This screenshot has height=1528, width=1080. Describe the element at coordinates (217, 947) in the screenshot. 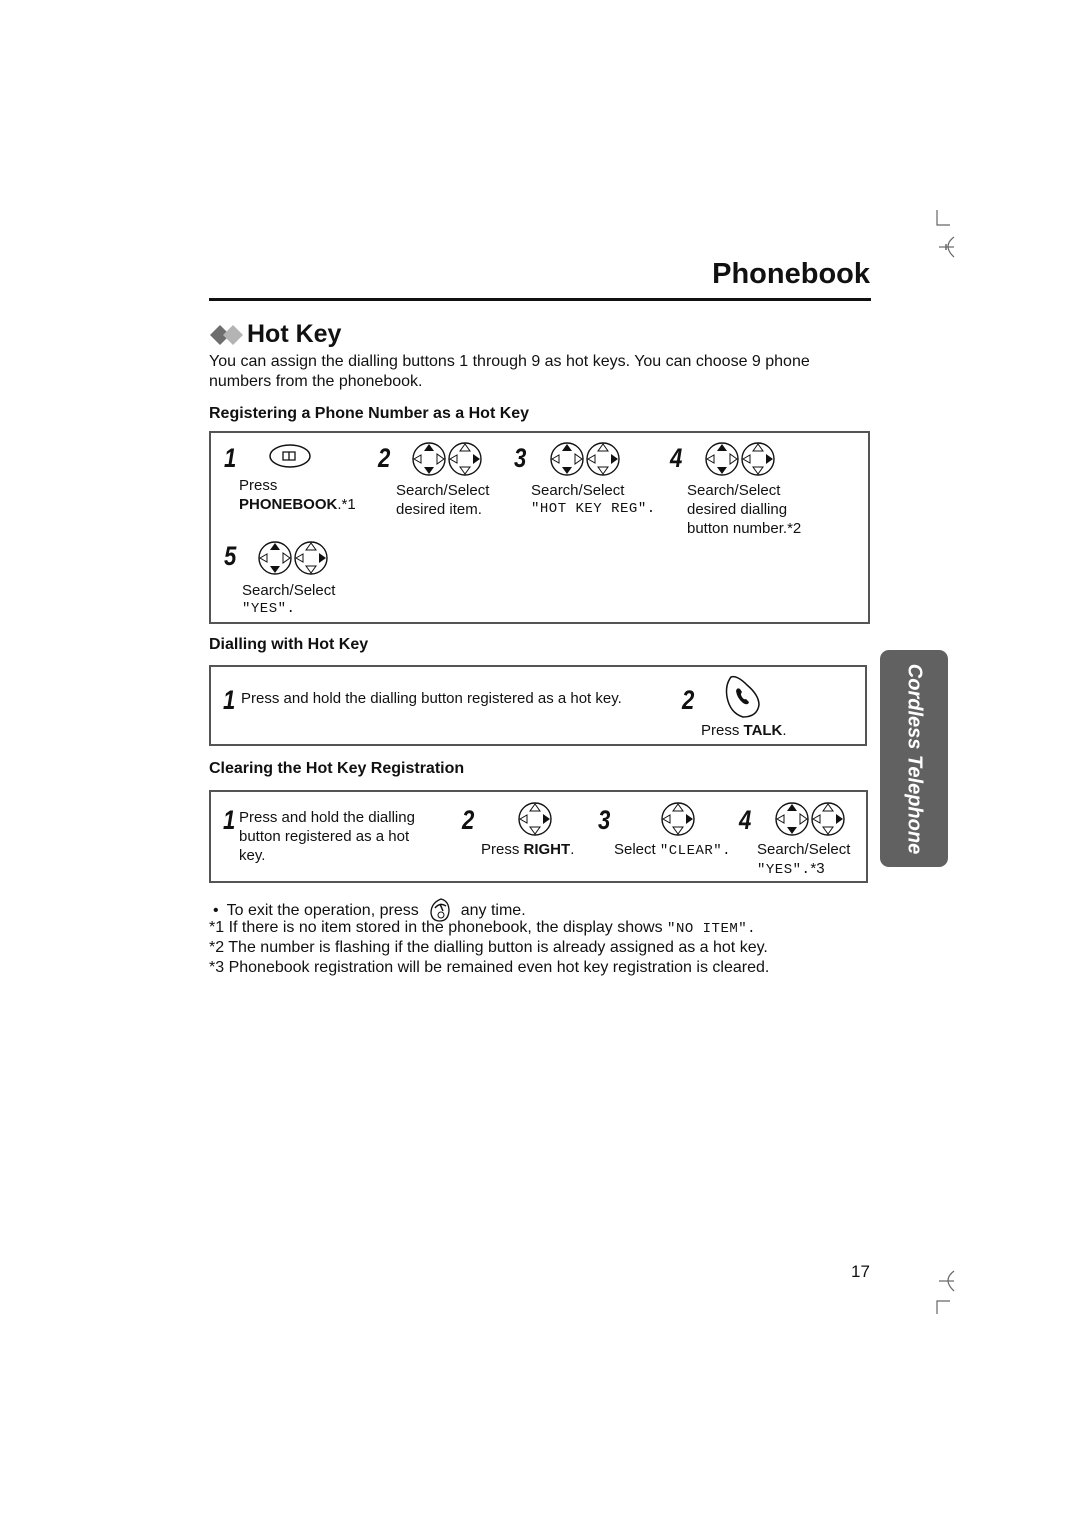

I see `footnote-mark: *2` at that location.